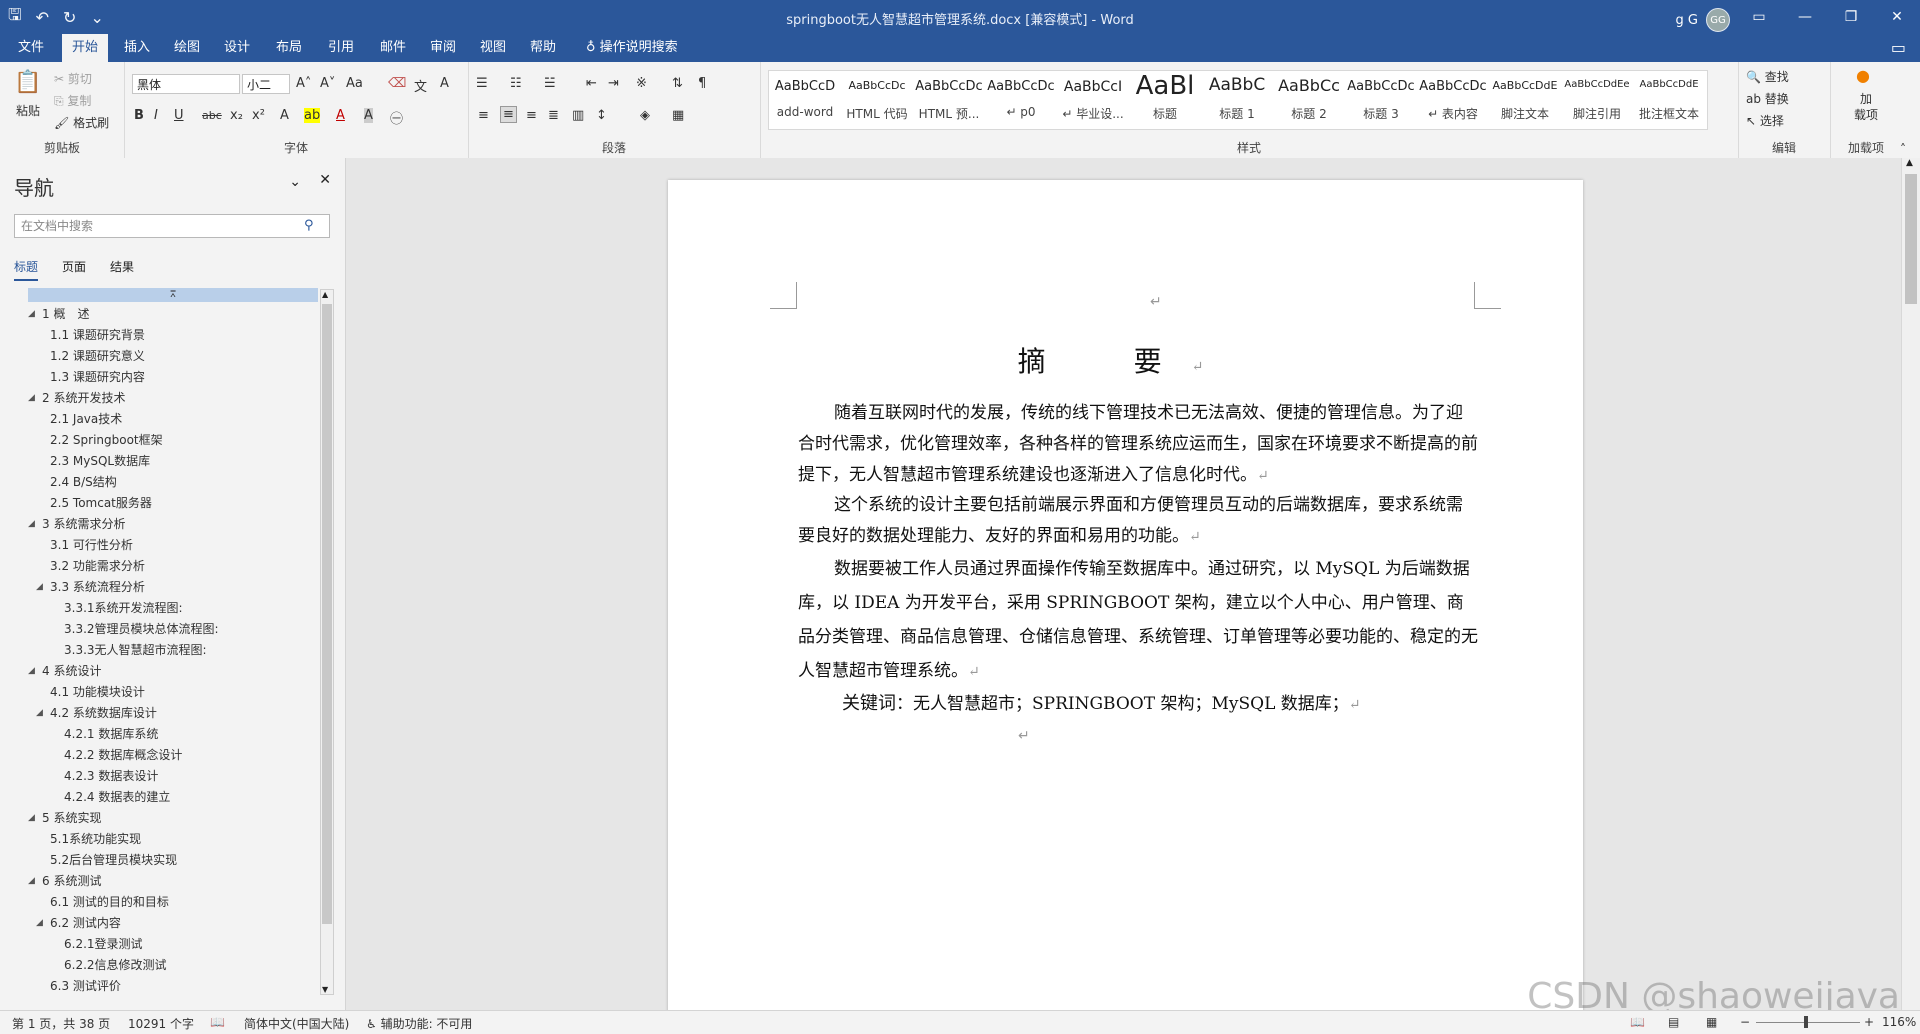 This screenshot has height=1034, width=1920. What do you see at coordinates (65, 314) in the screenshot?
I see `nav-heading-item: 1 概 述` at bounding box center [65, 314].